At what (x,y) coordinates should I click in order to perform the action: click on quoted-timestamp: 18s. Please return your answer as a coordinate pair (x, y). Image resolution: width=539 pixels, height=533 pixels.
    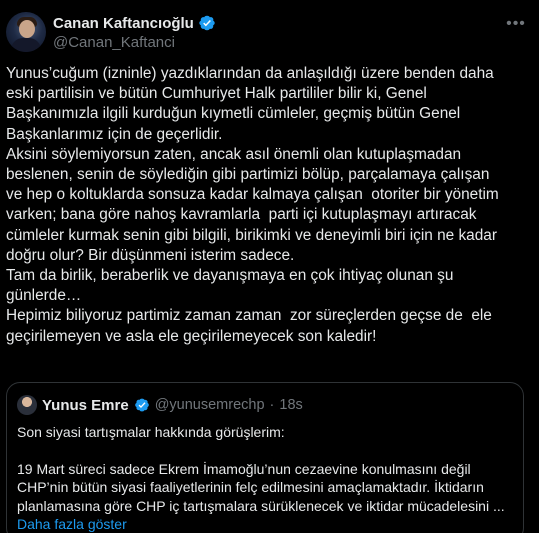
    Looking at the image, I should click on (291, 405).